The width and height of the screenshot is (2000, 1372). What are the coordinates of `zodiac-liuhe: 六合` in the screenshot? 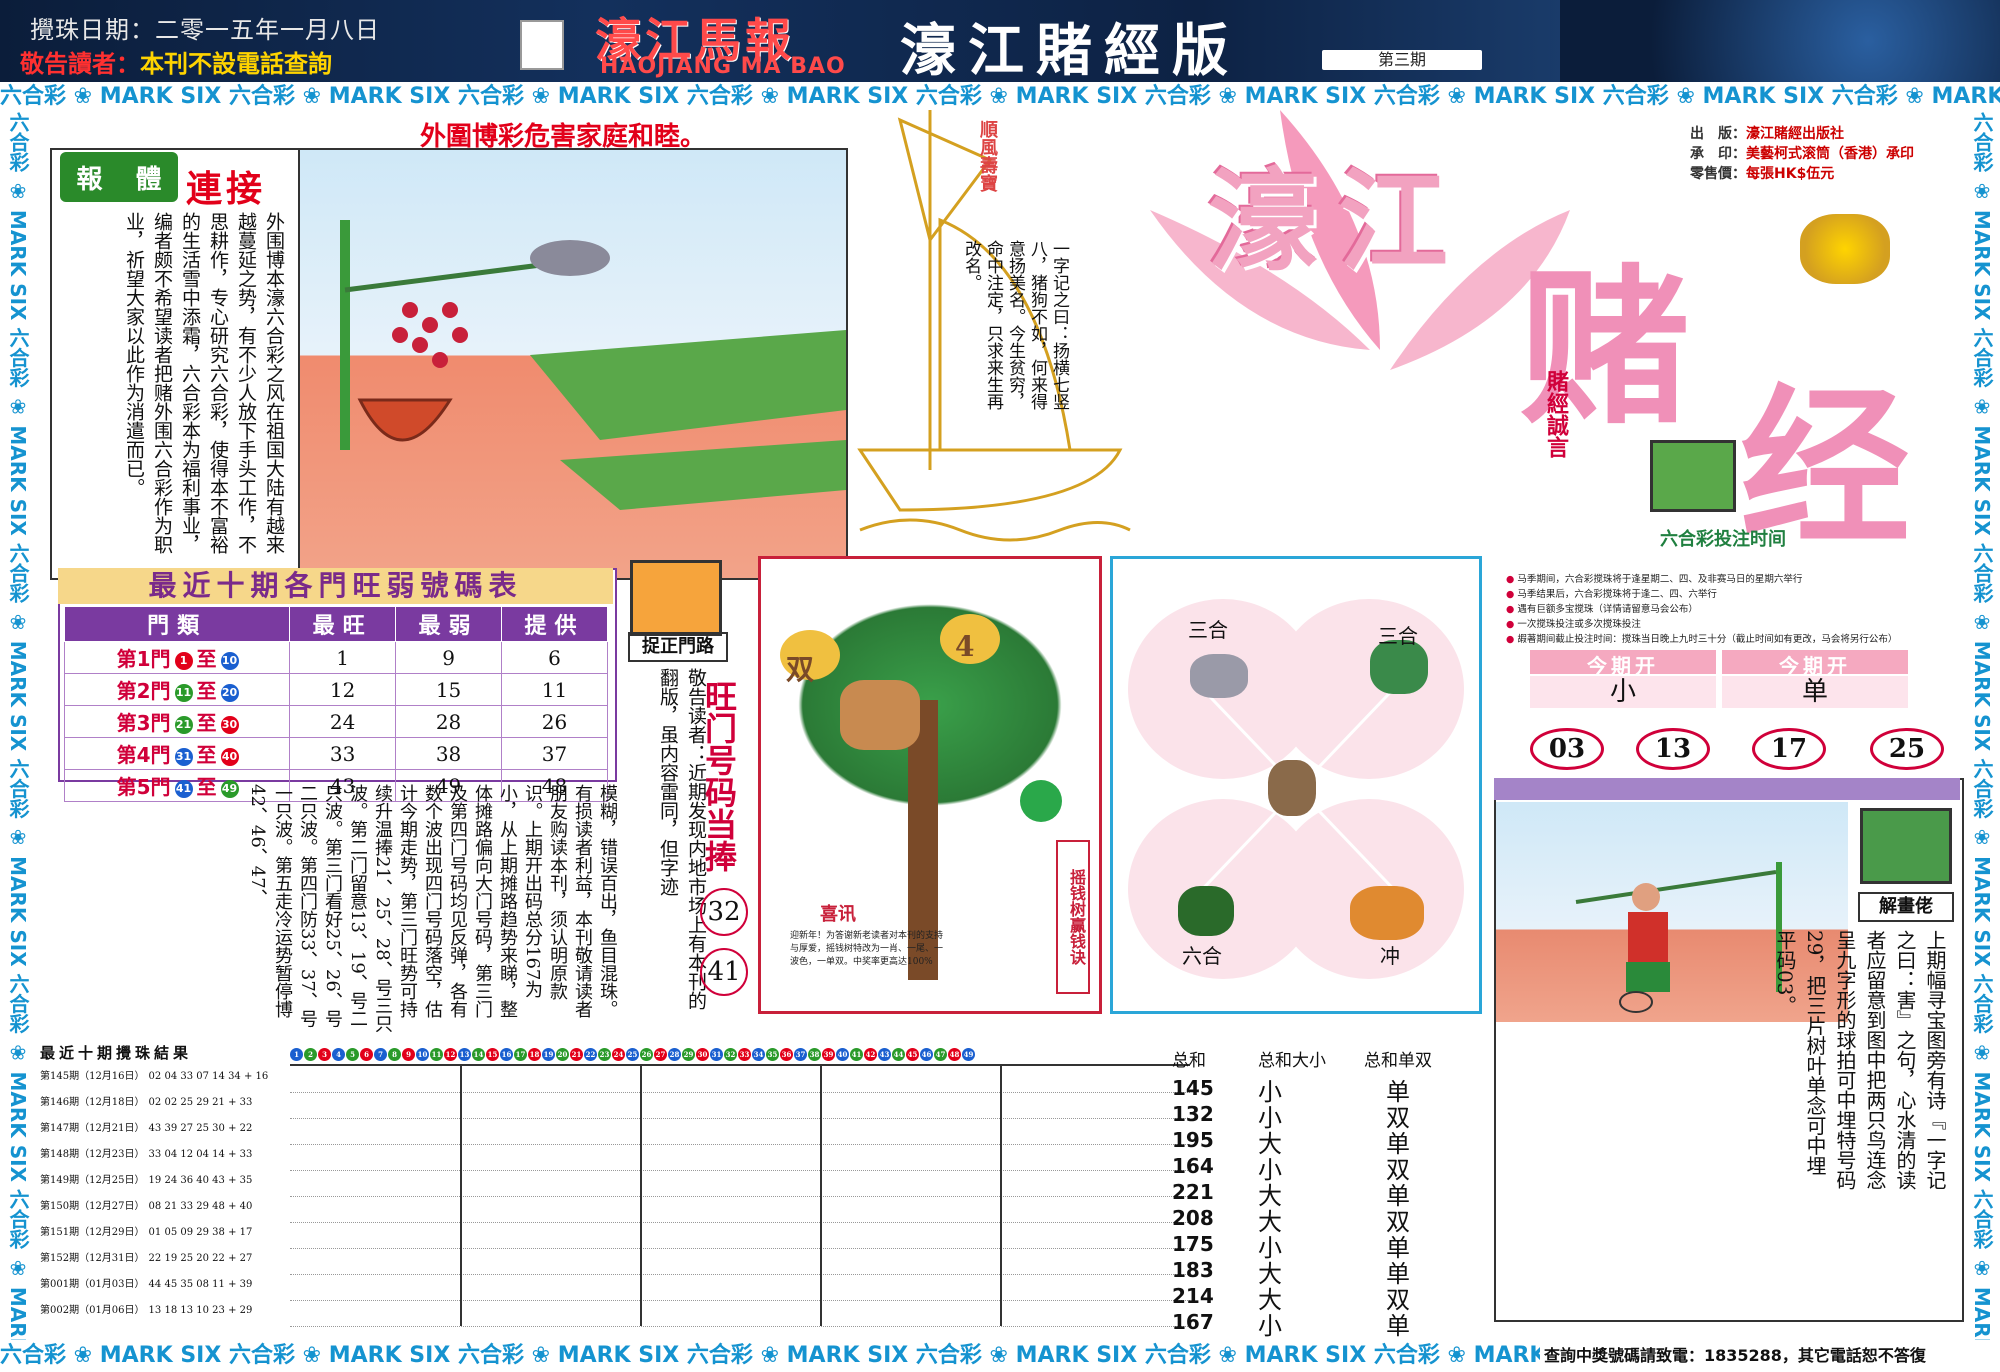 It's located at (1202, 956).